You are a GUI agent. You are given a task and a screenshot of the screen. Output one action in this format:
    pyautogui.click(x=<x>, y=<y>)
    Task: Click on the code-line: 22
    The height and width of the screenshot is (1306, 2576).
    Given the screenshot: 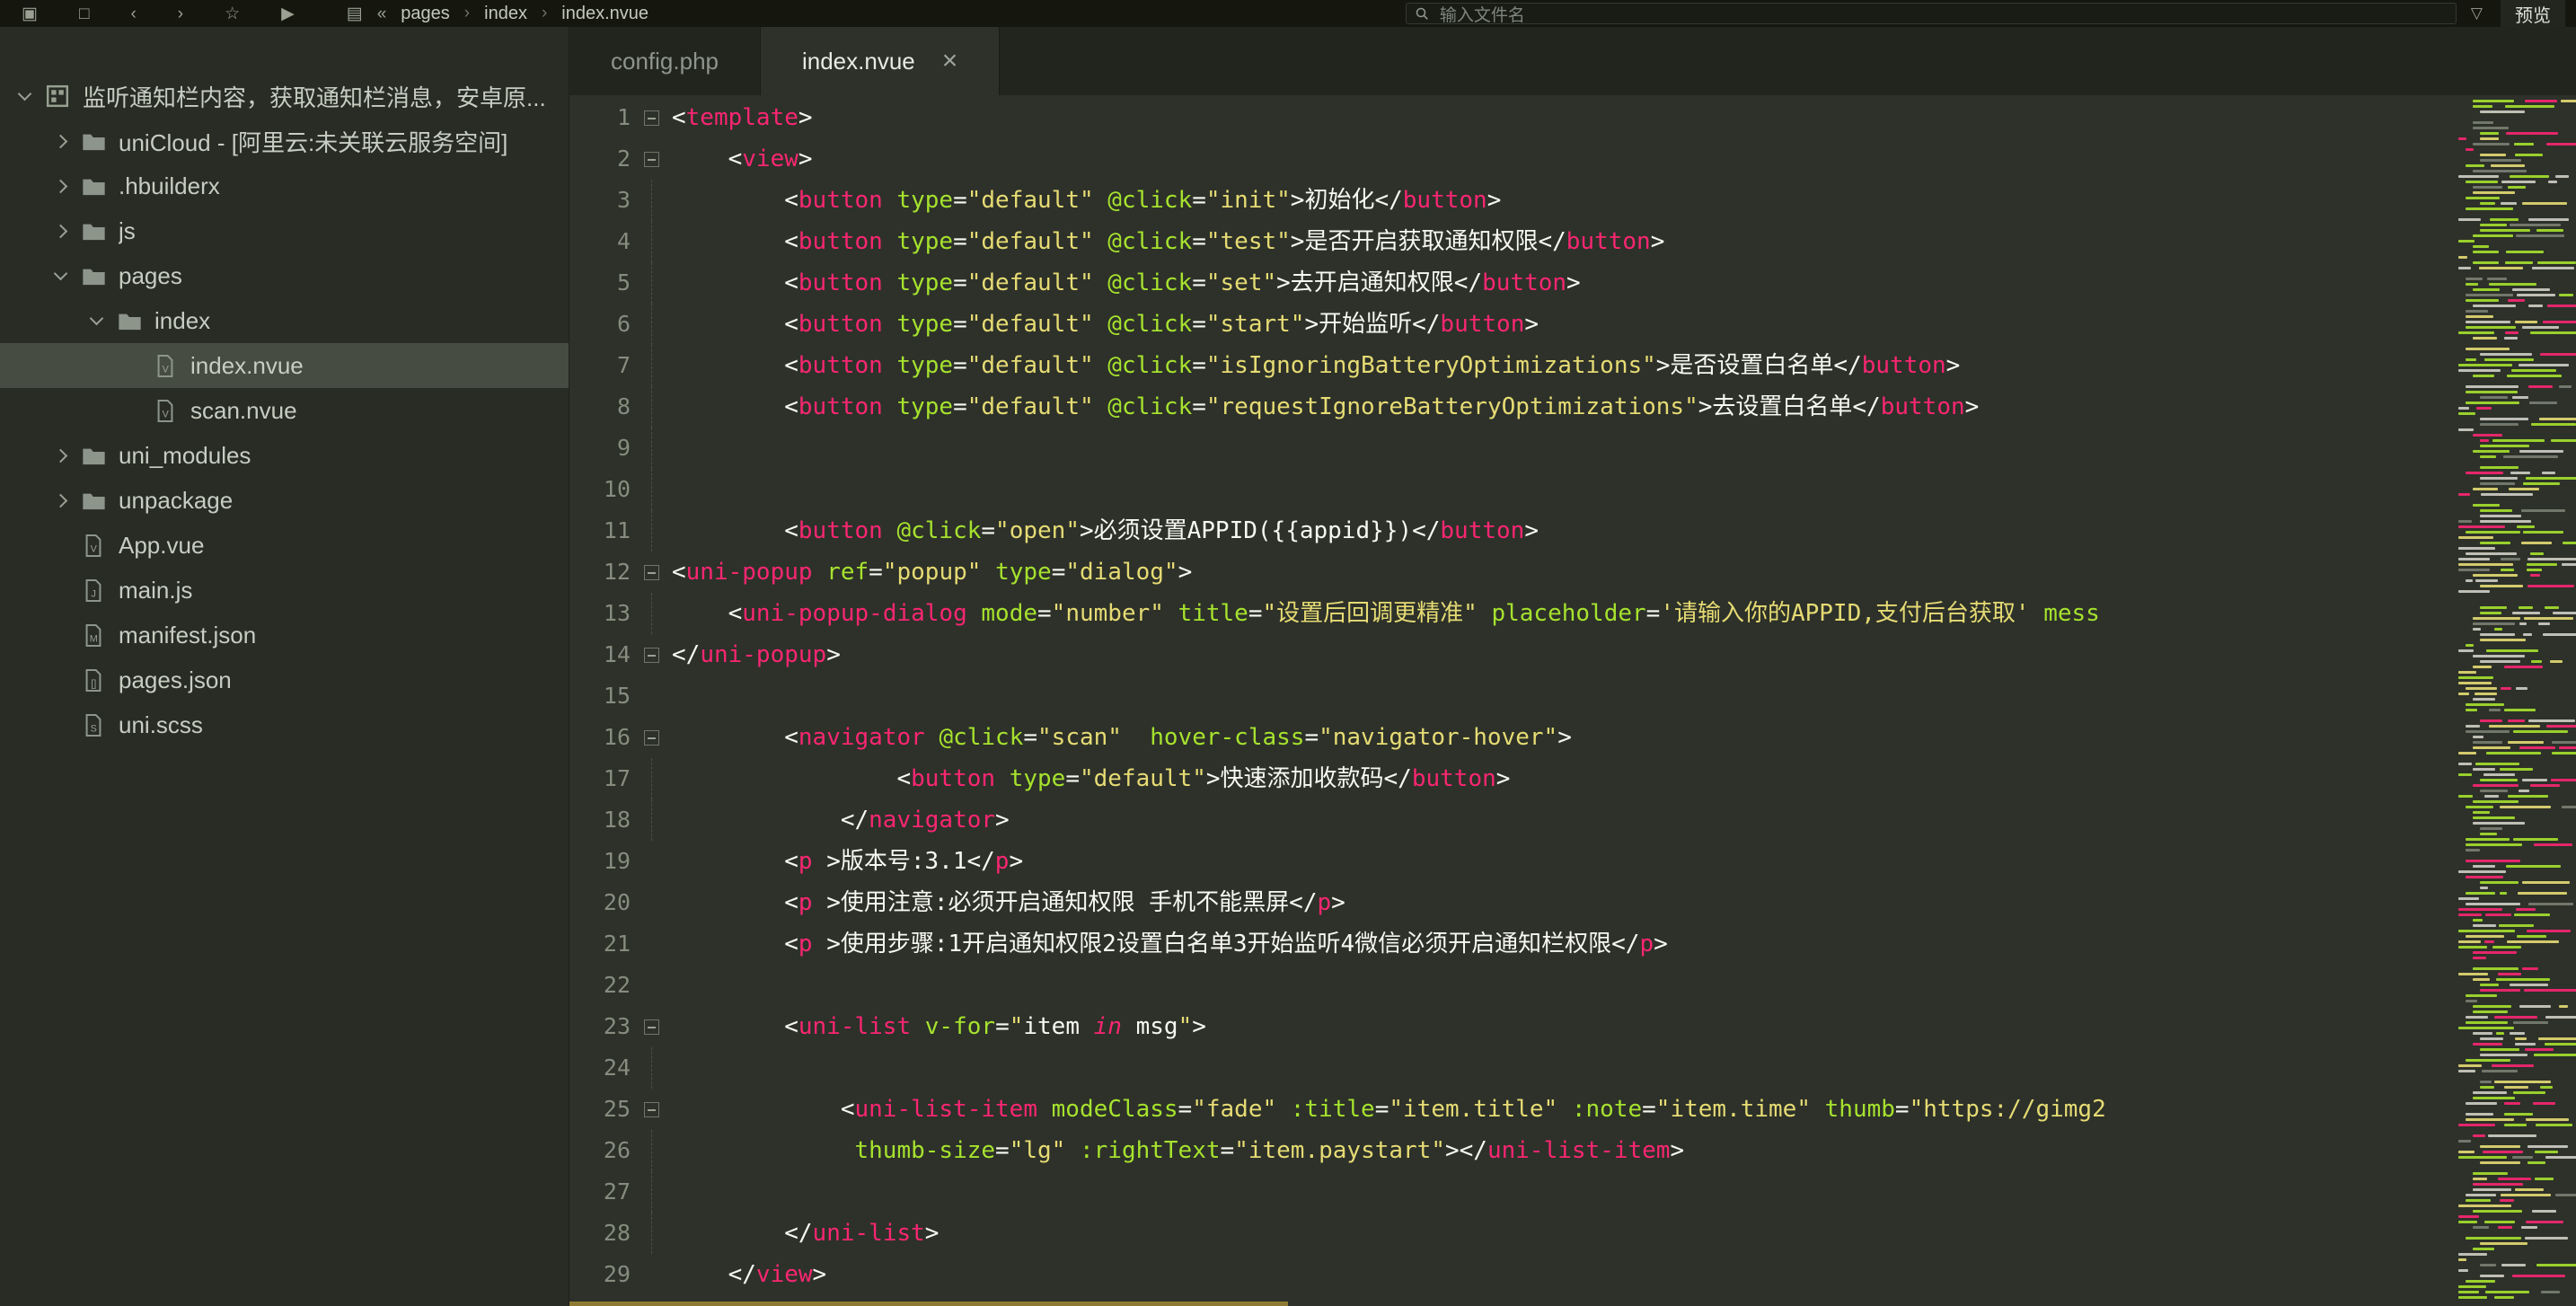 What is the action you would take?
    pyautogui.click(x=1513, y=985)
    